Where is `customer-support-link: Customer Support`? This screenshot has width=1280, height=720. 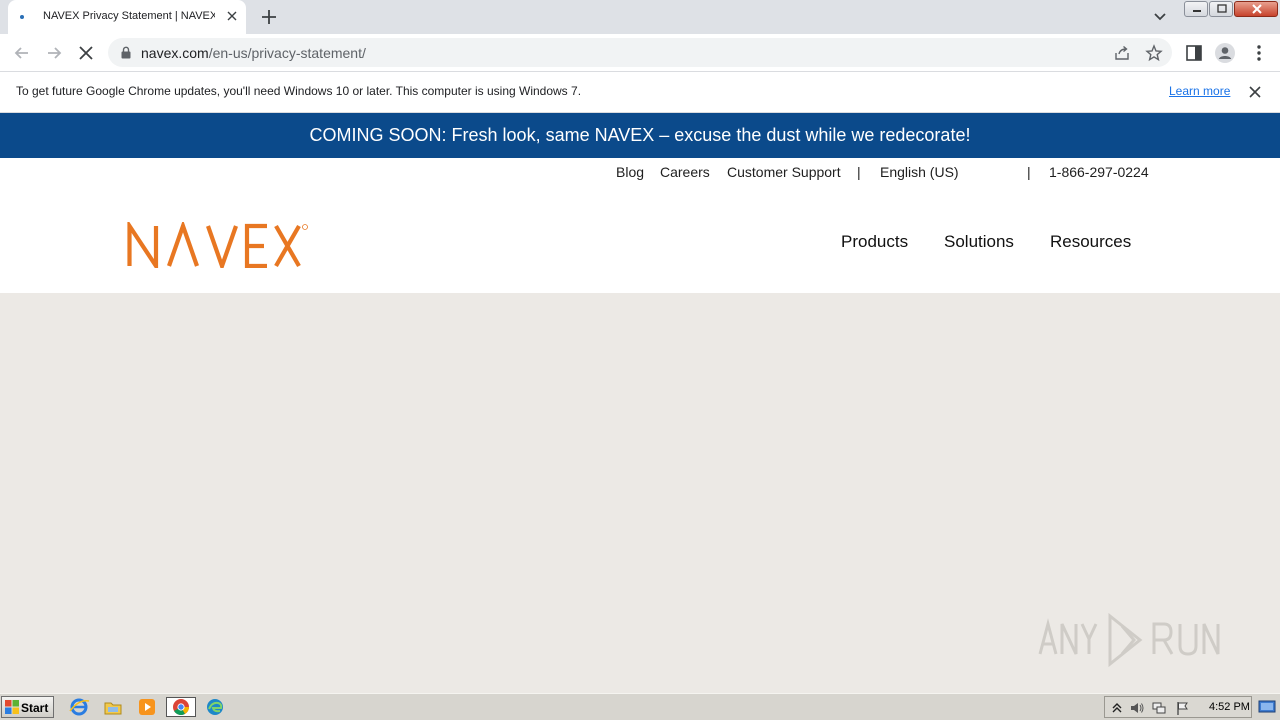 customer-support-link: Customer Support is located at coordinates (784, 172).